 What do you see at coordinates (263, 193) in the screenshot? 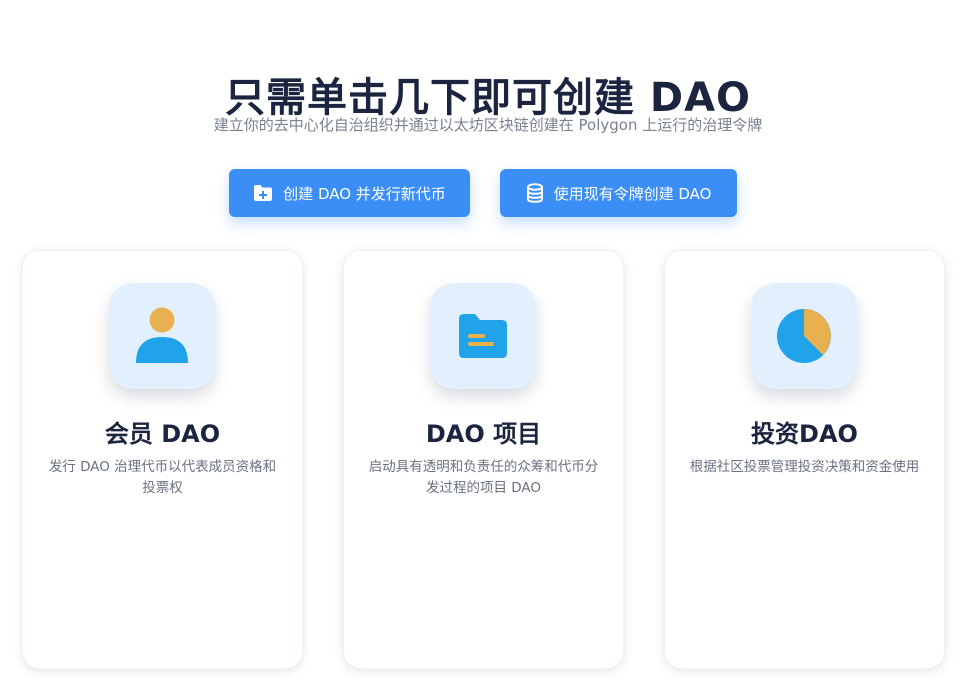
I see `folder-plus-icon` at bounding box center [263, 193].